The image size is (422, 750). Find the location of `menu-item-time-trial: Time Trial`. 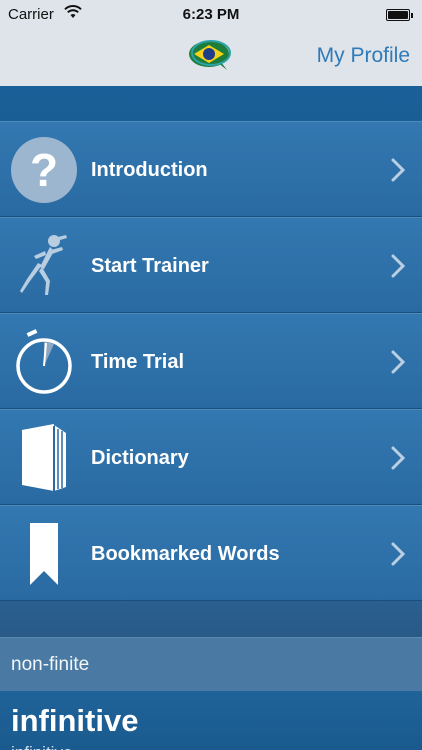

menu-item-time-trial: Time Trial is located at coordinates (211, 361).